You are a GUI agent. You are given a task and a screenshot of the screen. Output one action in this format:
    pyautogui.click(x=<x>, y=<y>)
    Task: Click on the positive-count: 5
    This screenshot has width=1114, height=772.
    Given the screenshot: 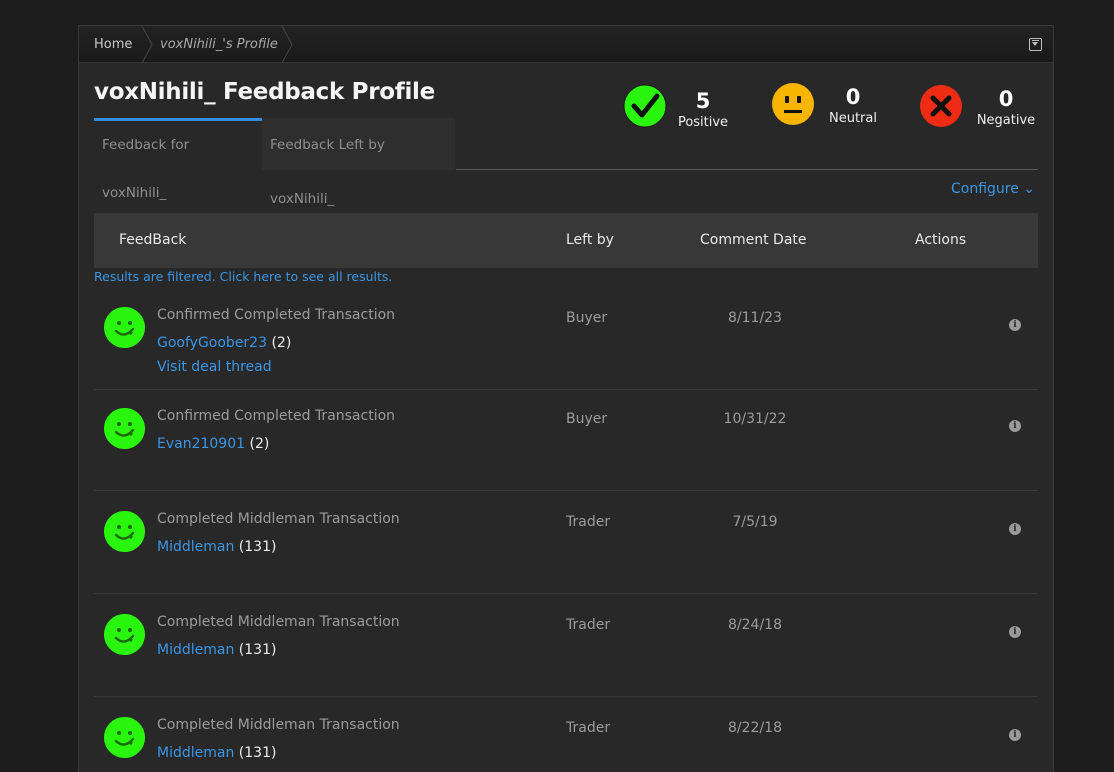 What is the action you would take?
    pyautogui.click(x=703, y=101)
    